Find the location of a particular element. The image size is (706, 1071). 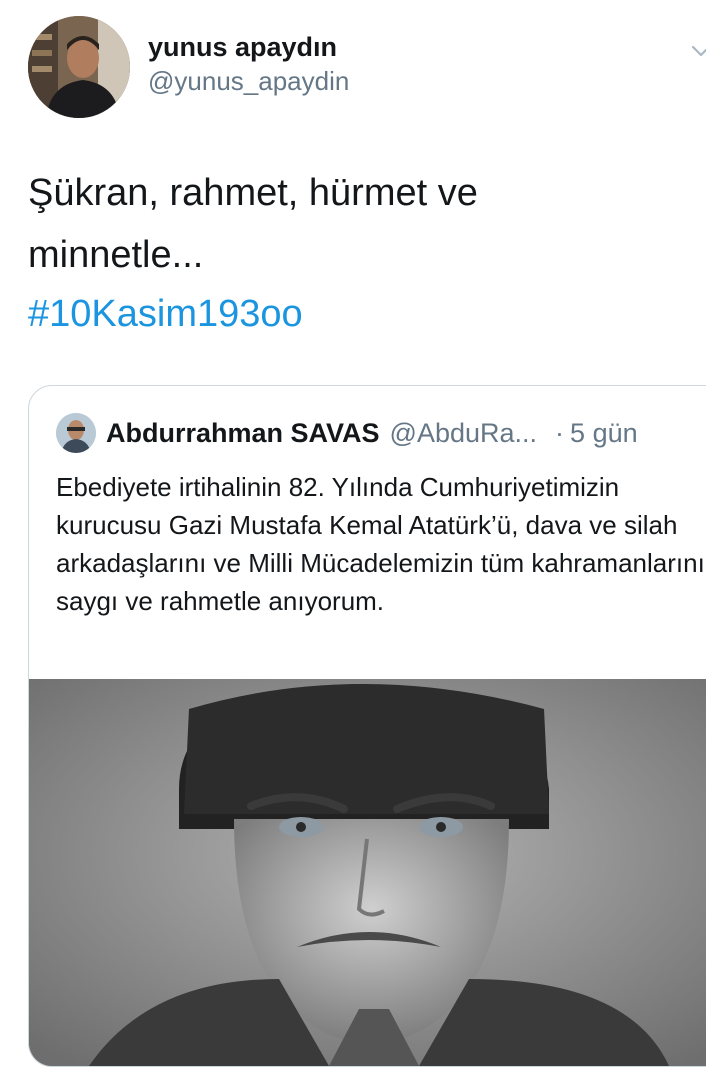

tweet-text-line: Şükran, rahmet, hürmet ve is located at coordinates (253, 193).